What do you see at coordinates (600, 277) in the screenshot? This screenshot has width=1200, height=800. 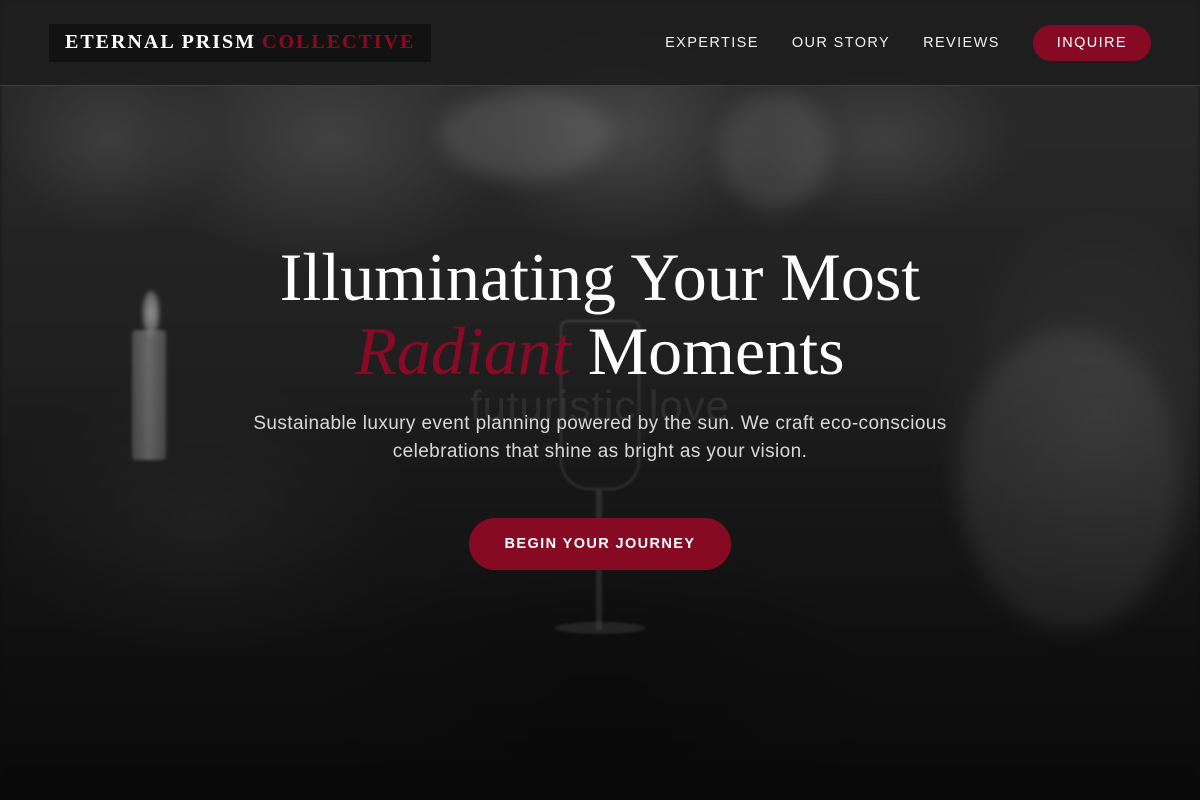 I see `hero-title-line1: Illuminating Your Most` at bounding box center [600, 277].